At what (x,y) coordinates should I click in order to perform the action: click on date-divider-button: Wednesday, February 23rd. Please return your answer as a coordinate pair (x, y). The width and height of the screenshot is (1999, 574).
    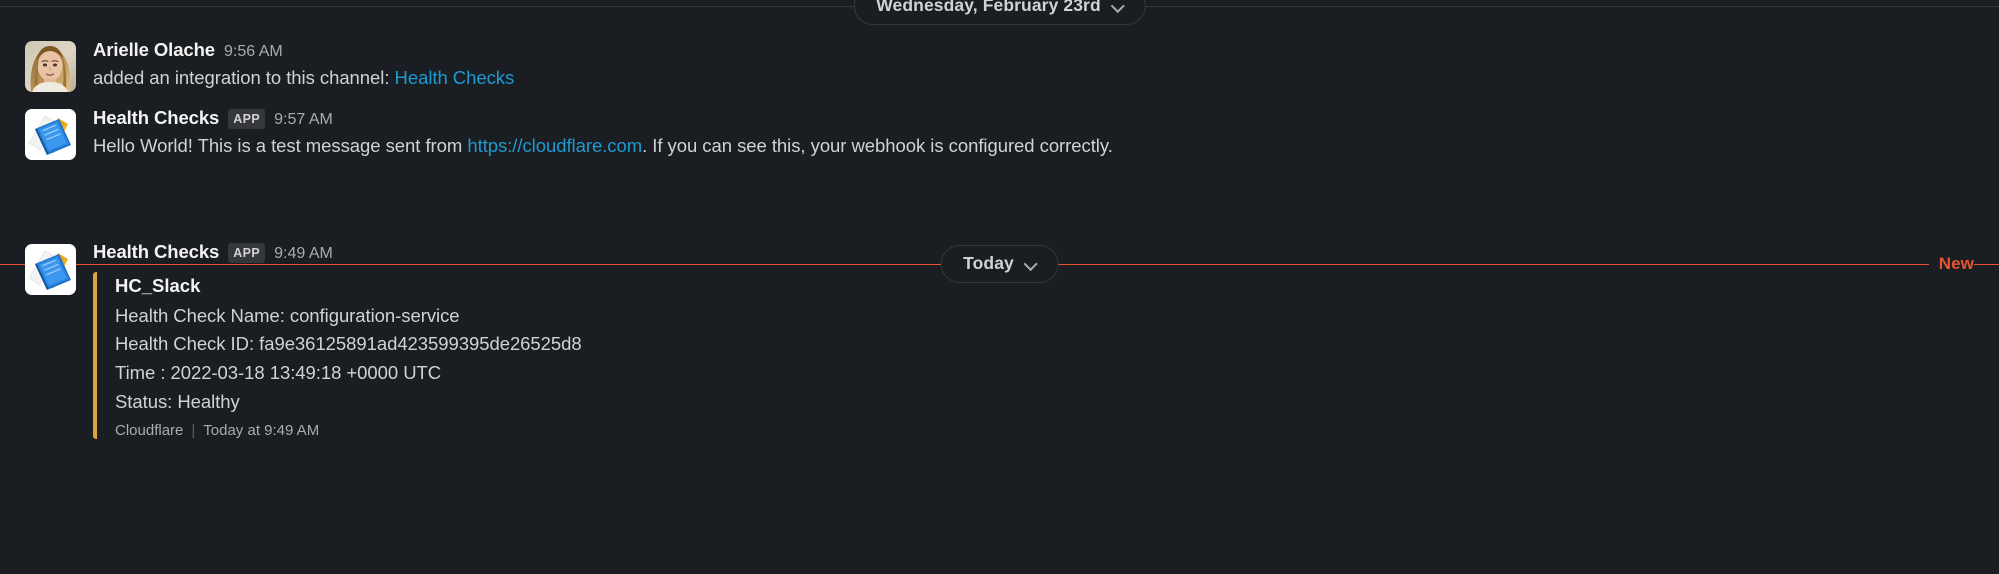
    Looking at the image, I should click on (999, 12).